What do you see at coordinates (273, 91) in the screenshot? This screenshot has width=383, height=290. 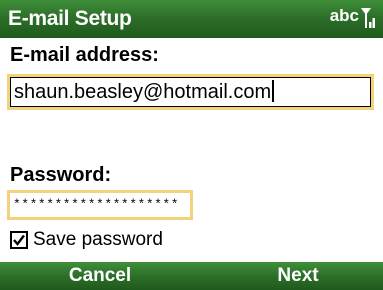 I see `text-caret` at bounding box center [273, 91].